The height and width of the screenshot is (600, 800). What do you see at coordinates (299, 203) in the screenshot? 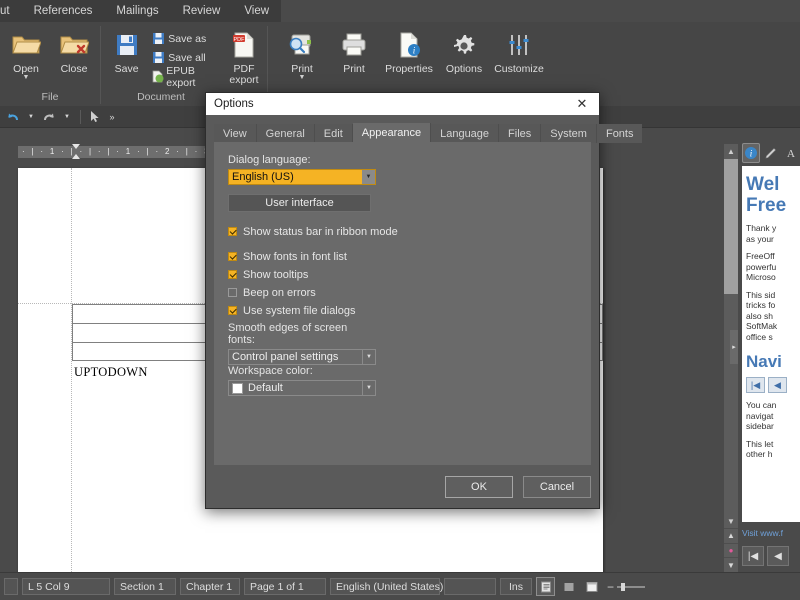
I see `user-interface-button: User interface` at bounding box center [299, 203].